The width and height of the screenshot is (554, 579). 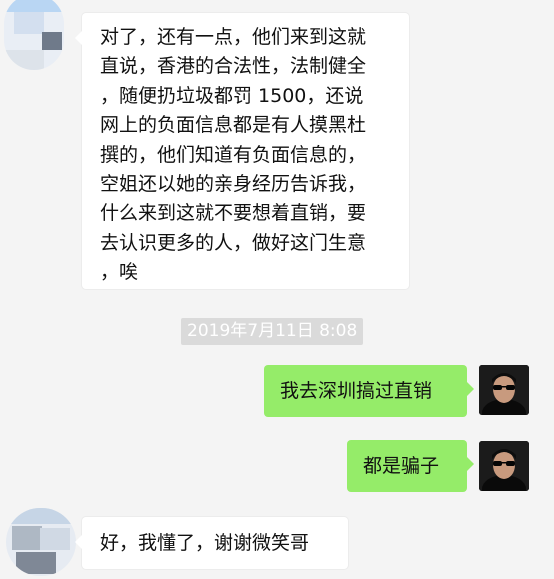 I want to click on message-text: 好，我懂了，谢谢微笑哥, so click(x=205, y=543).